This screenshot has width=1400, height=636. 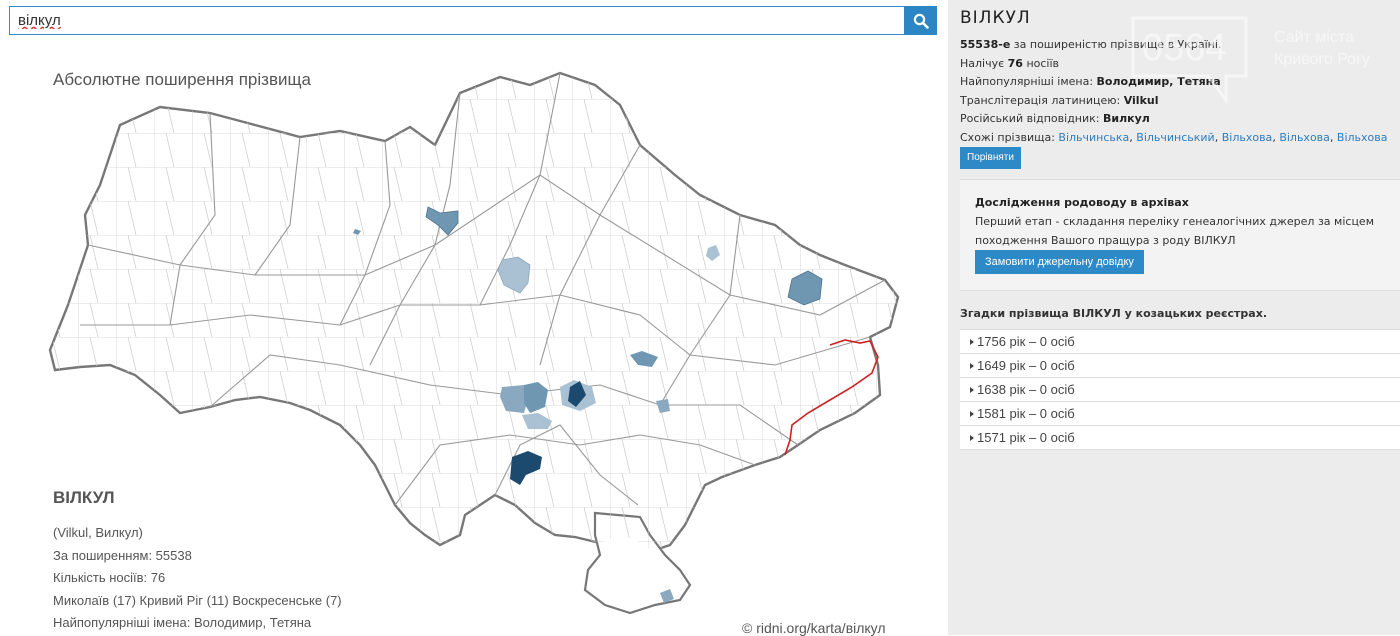 I want to click on kozak-item-label: 1571 рік – 0 осіб, so click(x=1026, y=437).